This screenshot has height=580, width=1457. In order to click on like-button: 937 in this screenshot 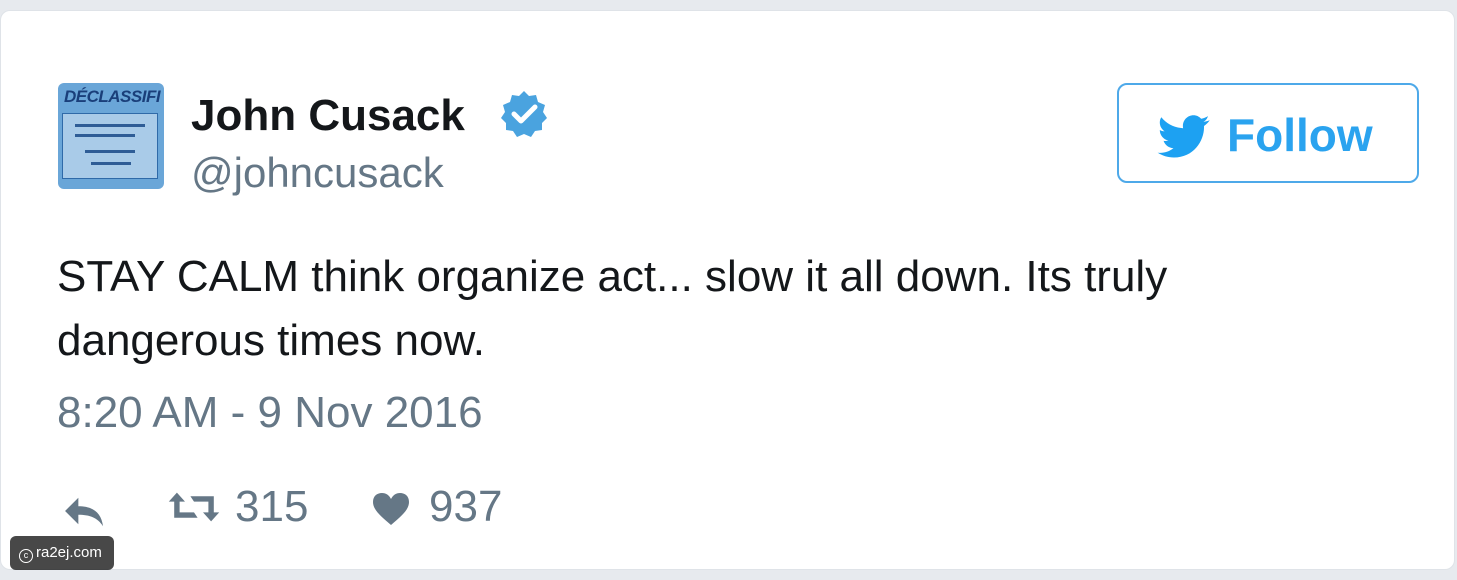, I will do `click(451, 507)`.